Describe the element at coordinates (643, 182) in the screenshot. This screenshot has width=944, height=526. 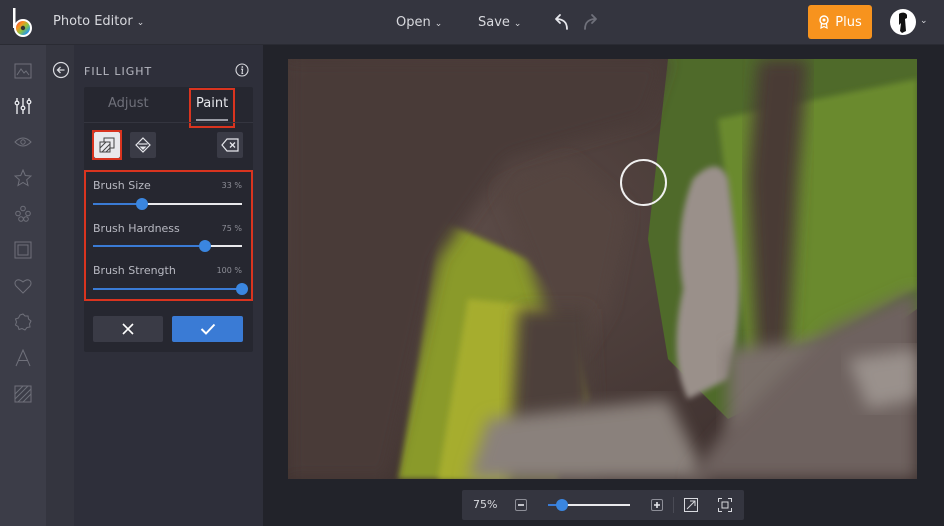
I see `brush-cursor` at that location.